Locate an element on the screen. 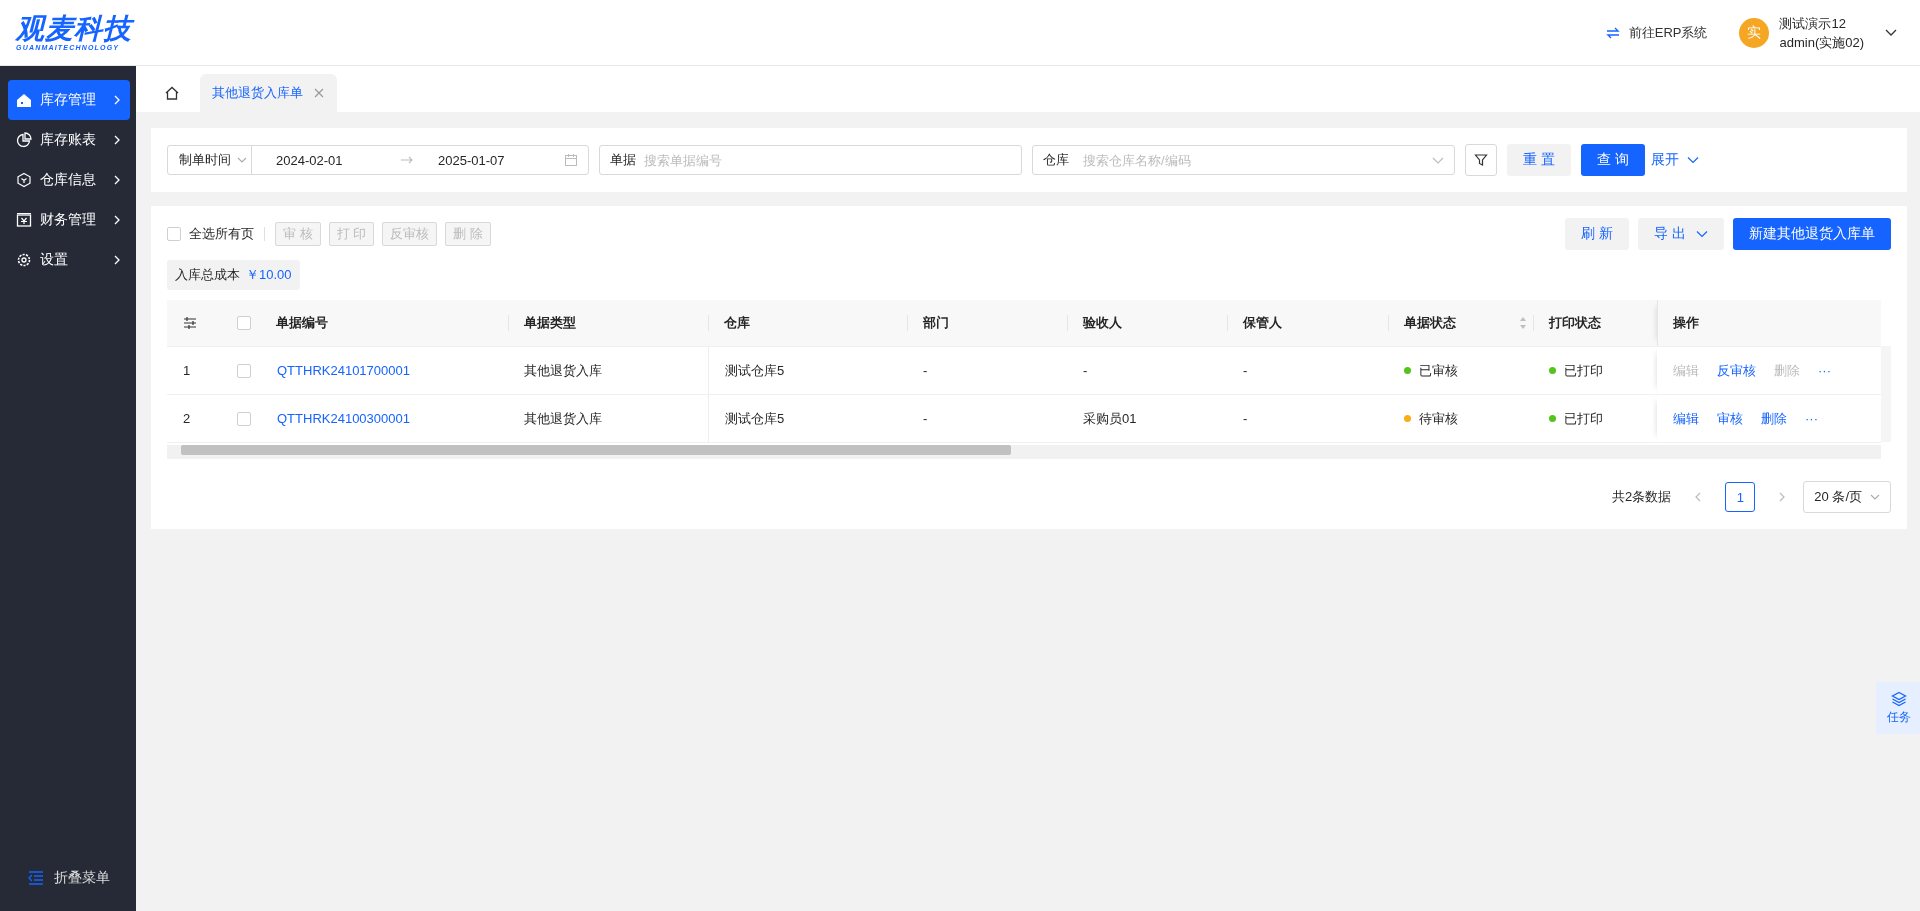  document-search-field: 单据 搜索单据编号 is located at coordinates (810, 160).